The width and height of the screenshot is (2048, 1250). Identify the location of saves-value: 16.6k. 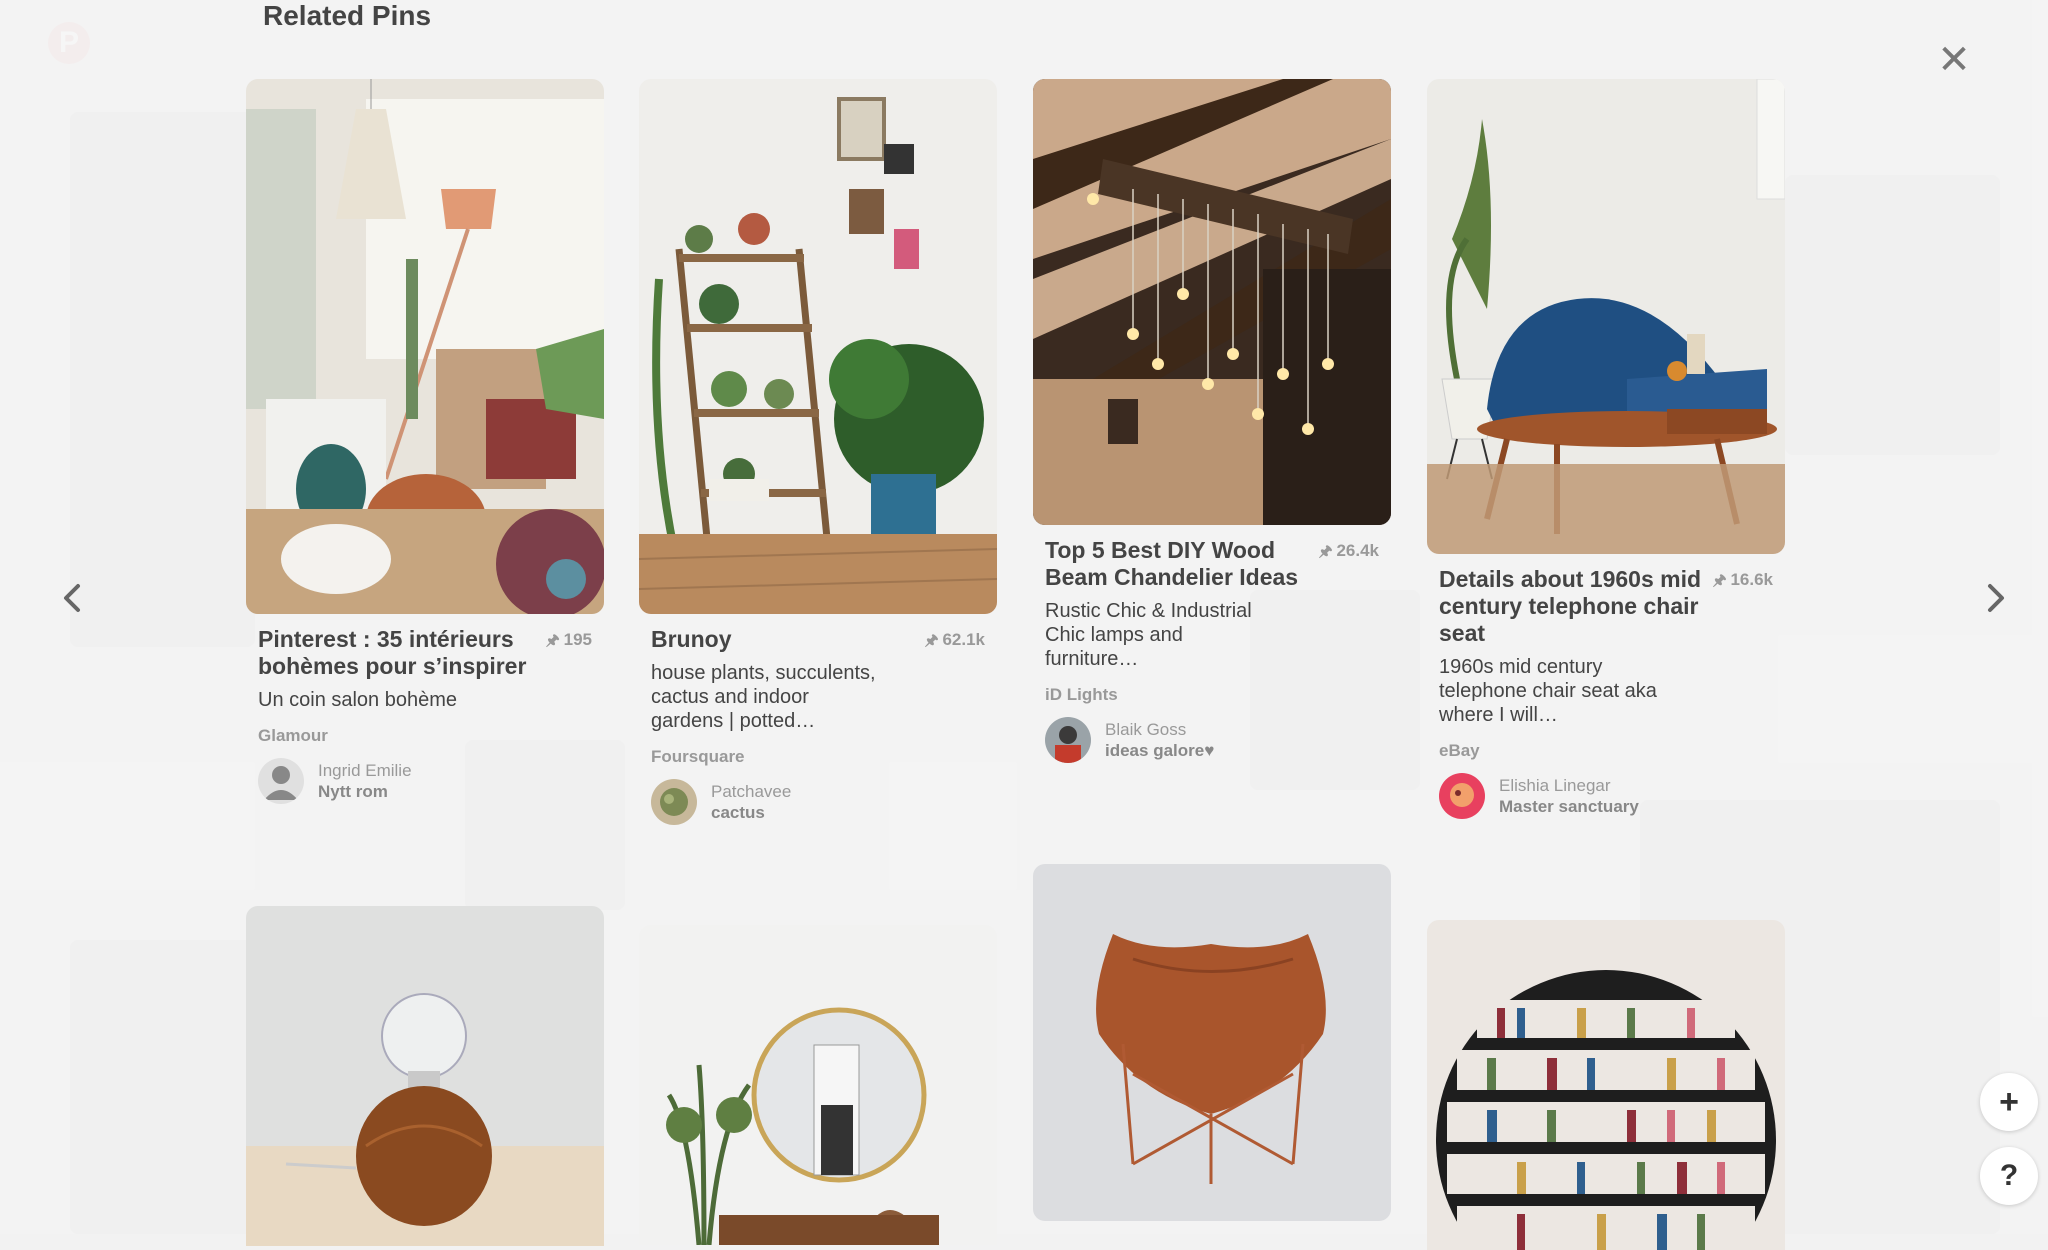
(1751, 579).